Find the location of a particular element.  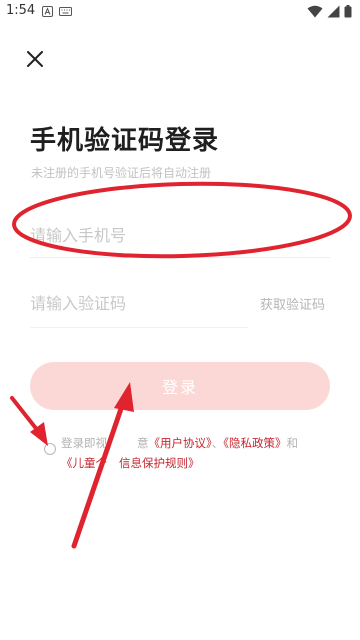

status-right-icons is located at coordinates (329, 11).